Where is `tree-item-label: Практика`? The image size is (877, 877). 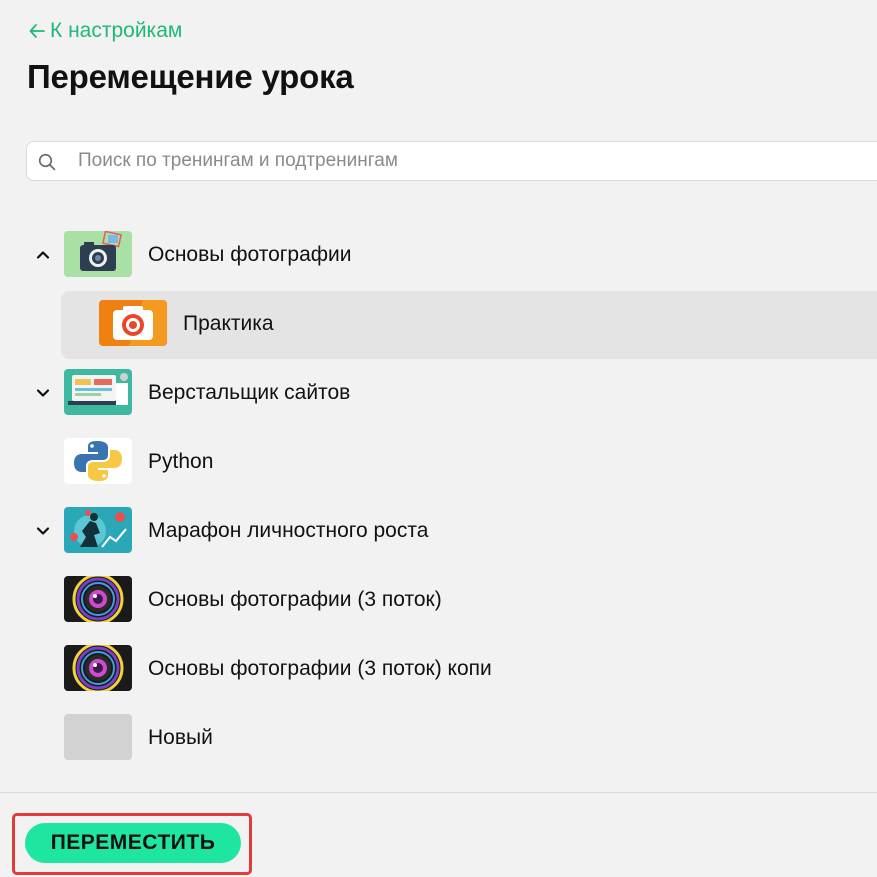
tree-item-label: Практика is located at coordinates (228, 323).